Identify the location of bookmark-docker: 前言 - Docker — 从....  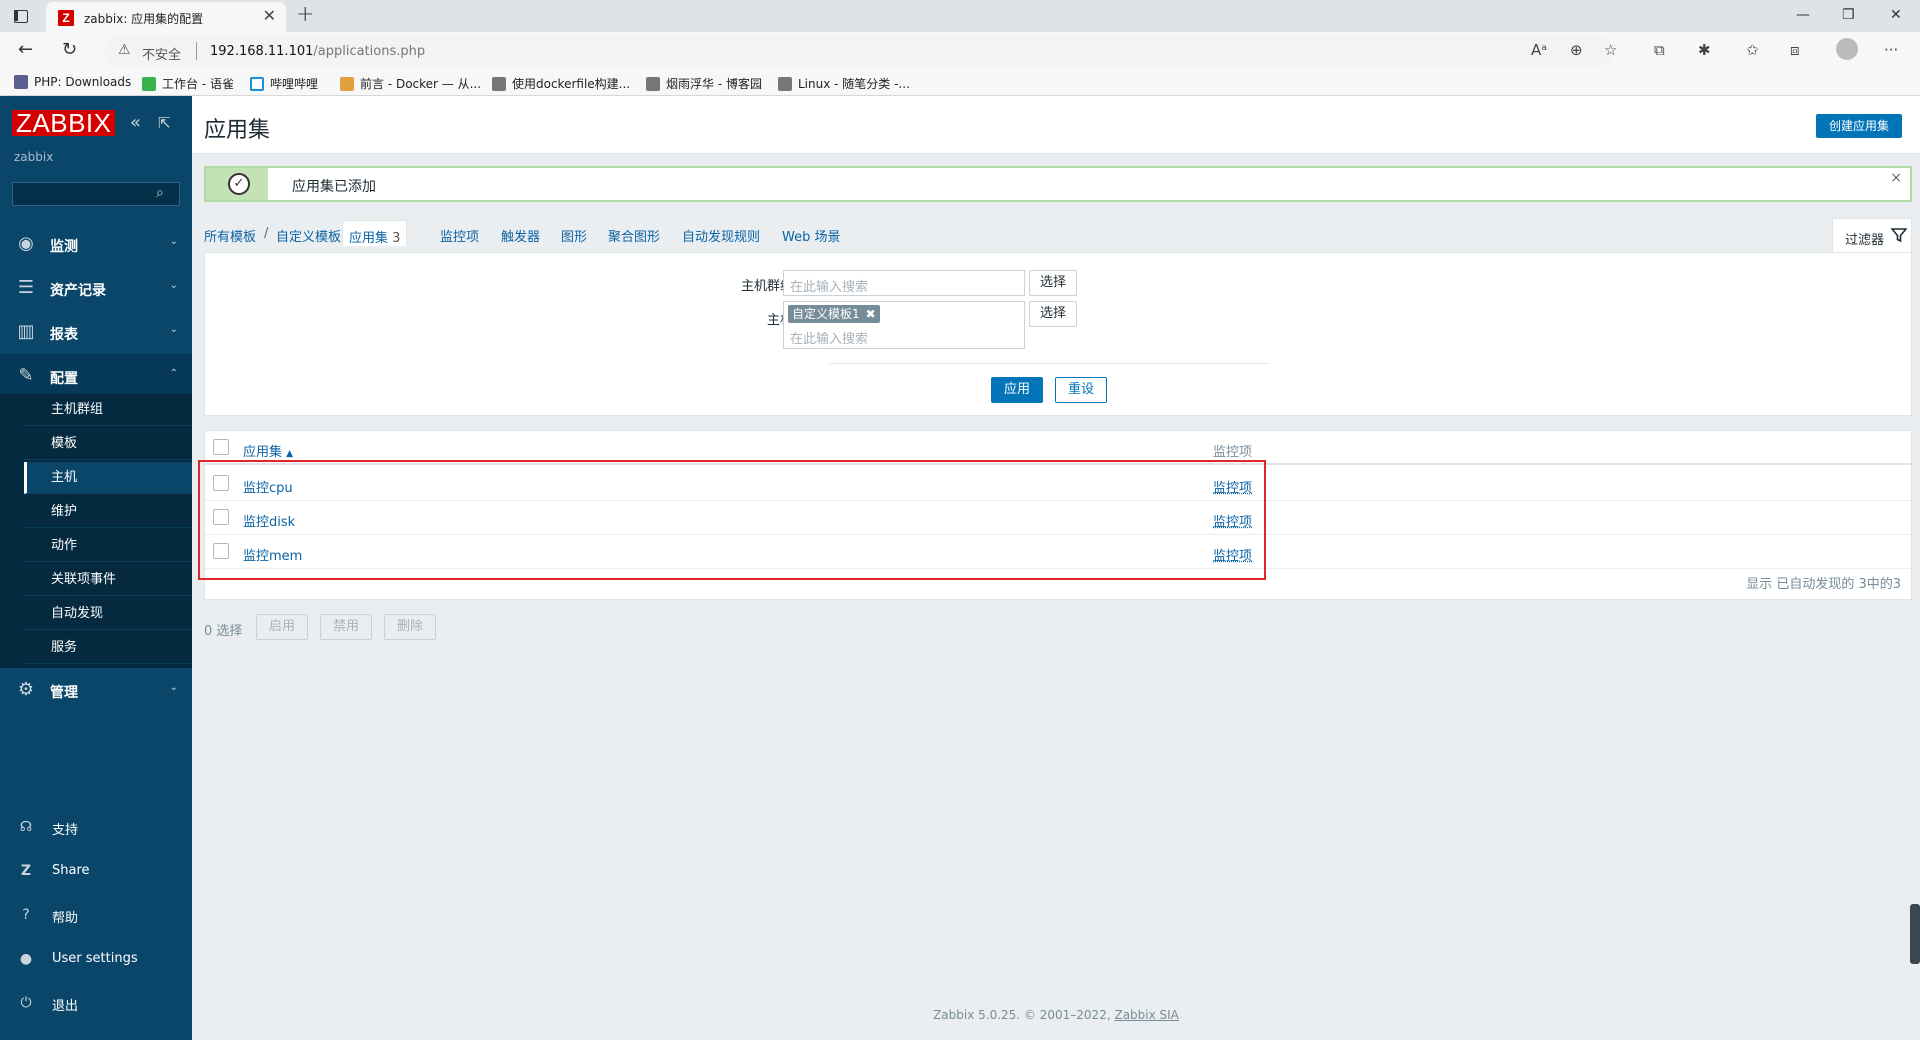
(410, 83).